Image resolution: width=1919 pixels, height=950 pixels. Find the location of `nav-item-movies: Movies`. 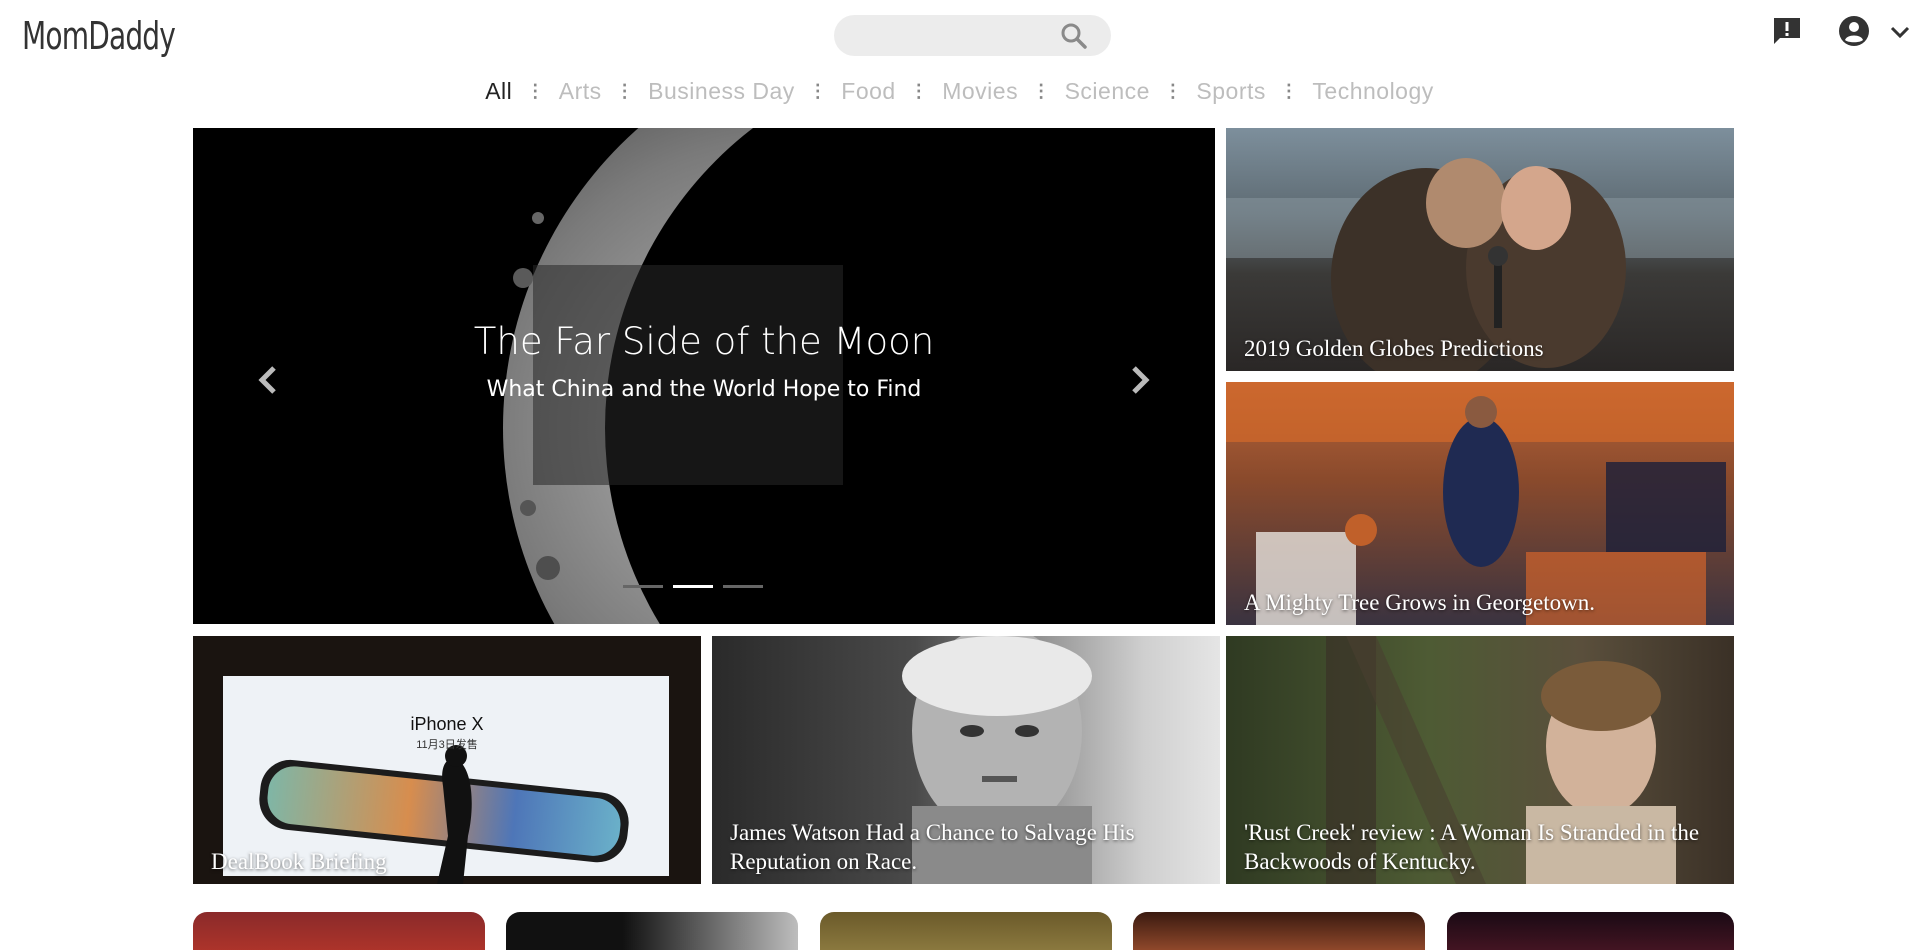

nav-item-movies: Movies is located at coordinates (980, 91).